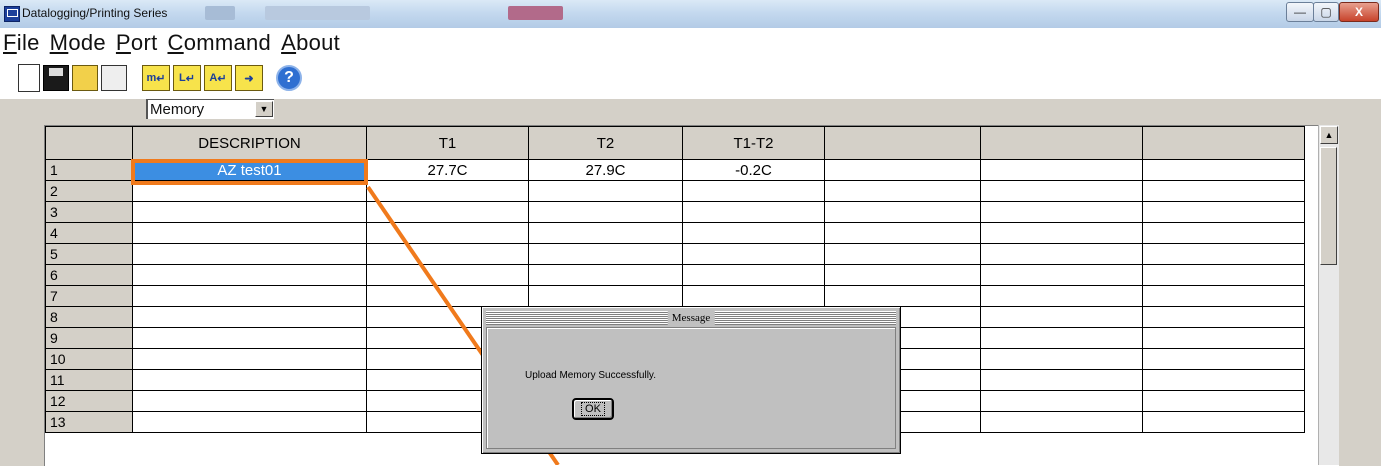  What do you see at coordinates (89, 254) in the screenshot?
I see `row-number: 5` at bounding box center [89, 254].